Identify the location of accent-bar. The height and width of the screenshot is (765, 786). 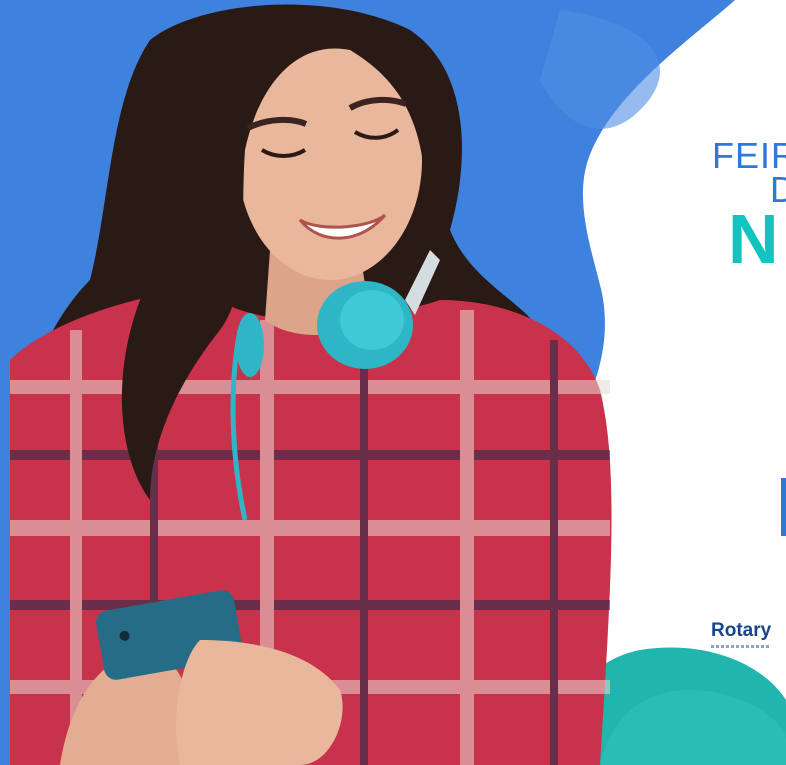
(783, 507).